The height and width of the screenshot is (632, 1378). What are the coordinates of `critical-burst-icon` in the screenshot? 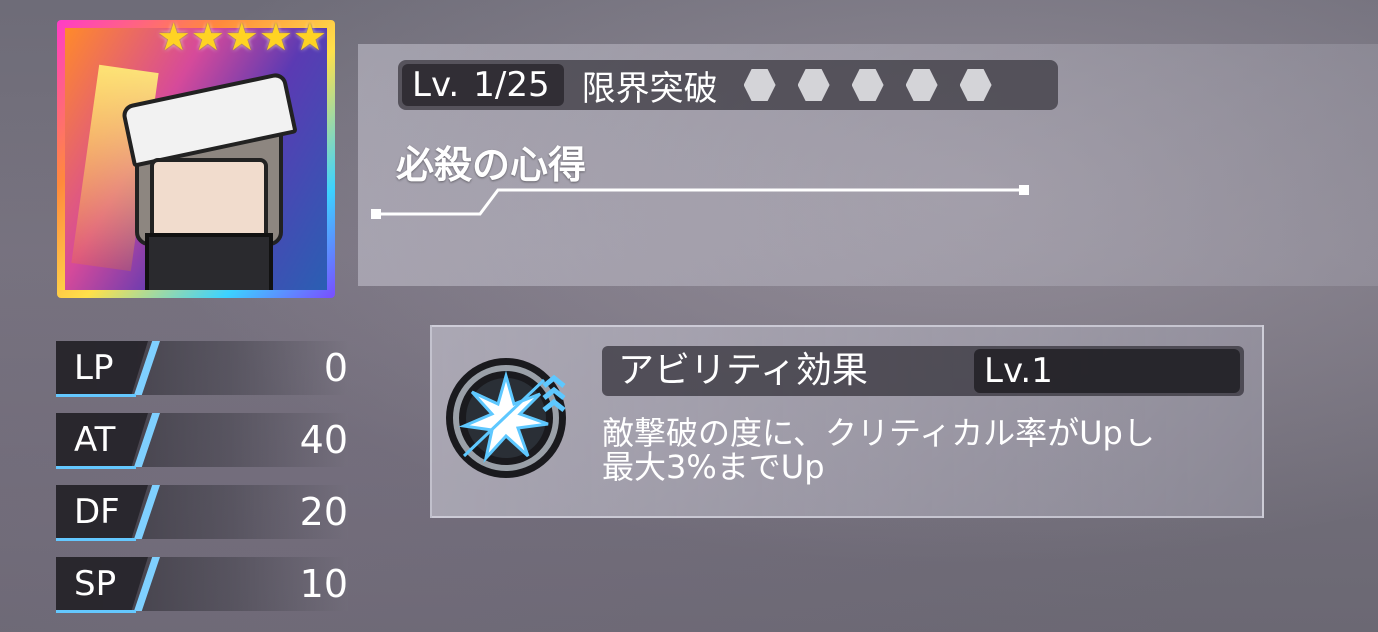 It's located at (506, 419).